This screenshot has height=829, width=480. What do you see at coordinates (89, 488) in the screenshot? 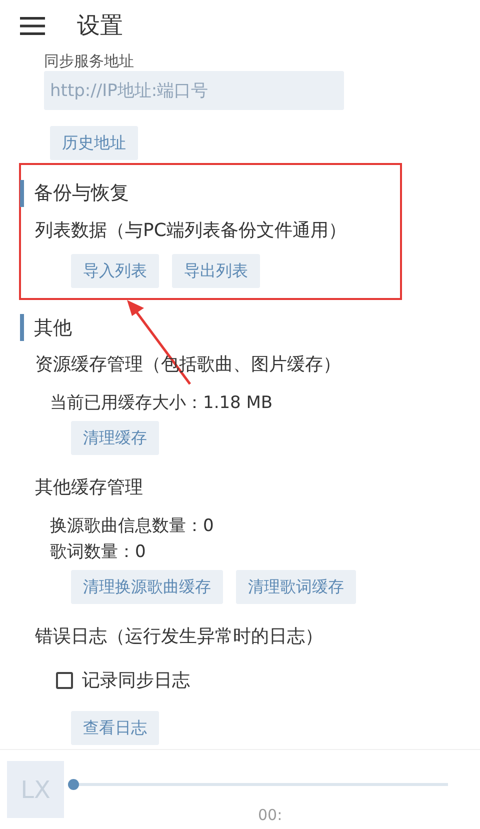
I see `group-title: 其他缓存管理` at bounding box center [89, 488].